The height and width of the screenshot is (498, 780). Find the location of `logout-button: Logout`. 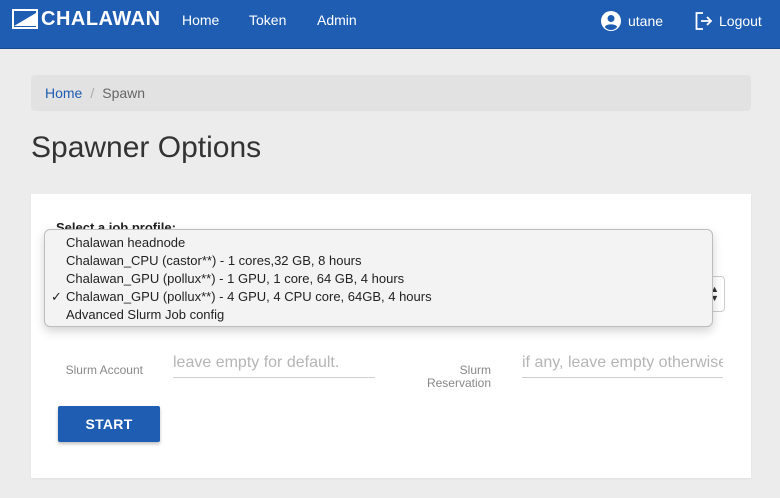

logout-button: Logout is located at coordinates (728, 21).